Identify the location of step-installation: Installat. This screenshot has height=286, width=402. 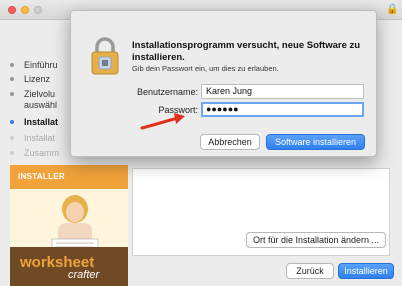
(32, 138).